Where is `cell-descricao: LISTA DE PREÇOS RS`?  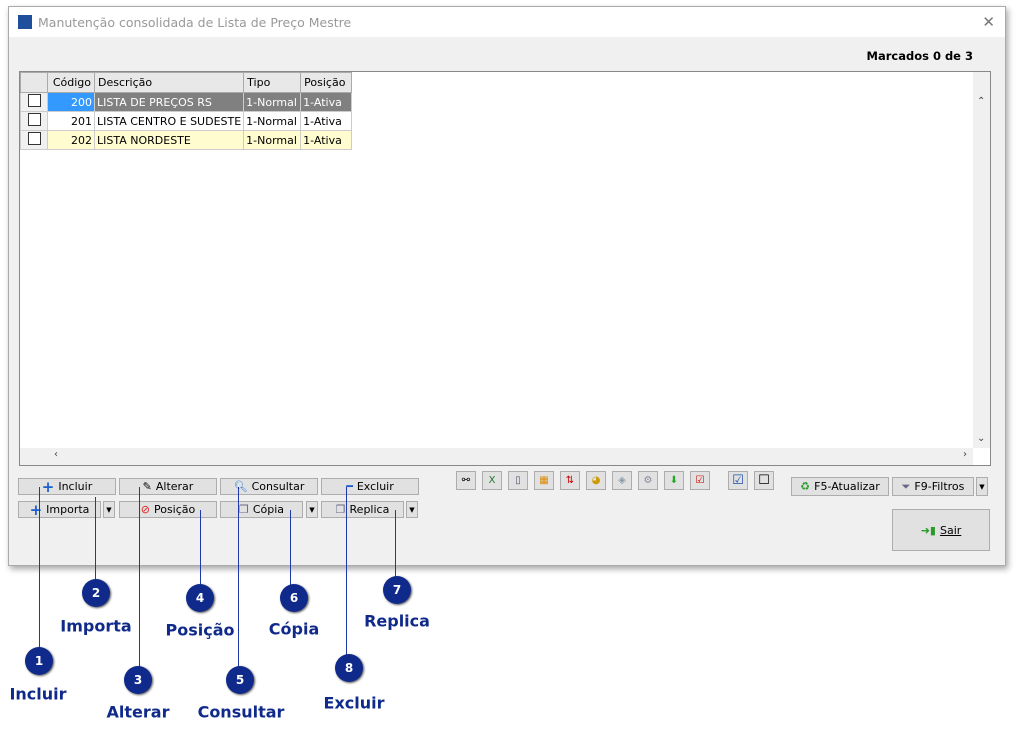 cell-descricao: LISTA DE PREÇOS RS is located at coordinates (169, 102).